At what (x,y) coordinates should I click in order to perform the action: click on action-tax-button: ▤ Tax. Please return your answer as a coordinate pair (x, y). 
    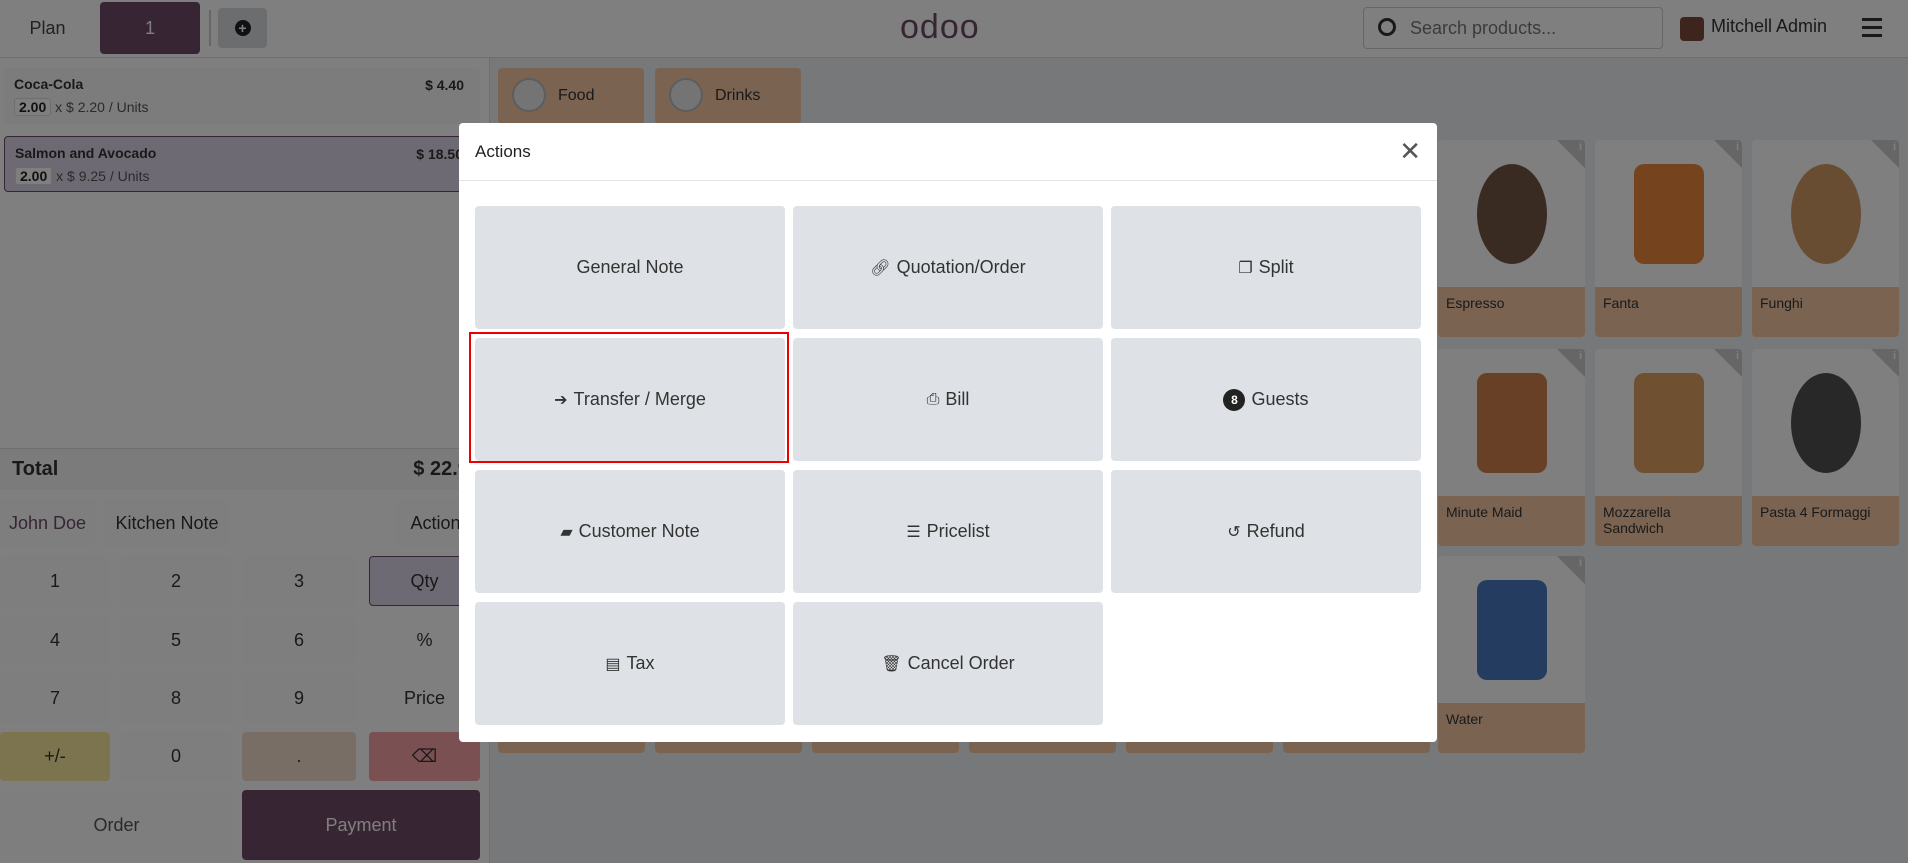
    Looking at the image, I should click on (630, 663).